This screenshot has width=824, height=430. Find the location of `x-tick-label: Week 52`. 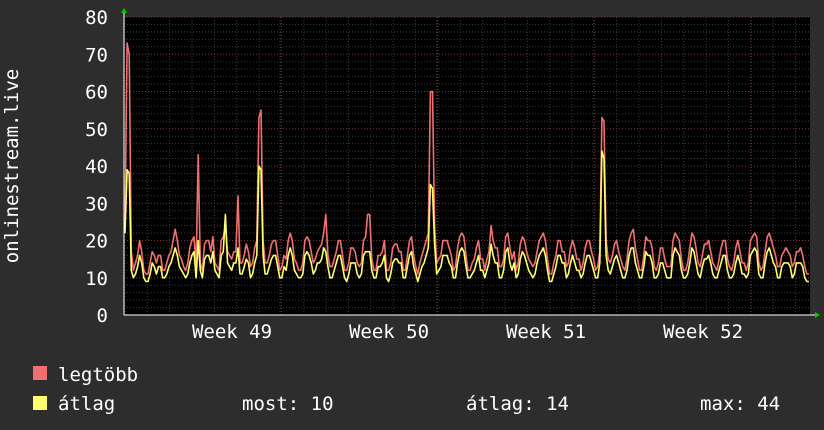

x-tick-label: Week 52 is located at coordinates (703, 332).